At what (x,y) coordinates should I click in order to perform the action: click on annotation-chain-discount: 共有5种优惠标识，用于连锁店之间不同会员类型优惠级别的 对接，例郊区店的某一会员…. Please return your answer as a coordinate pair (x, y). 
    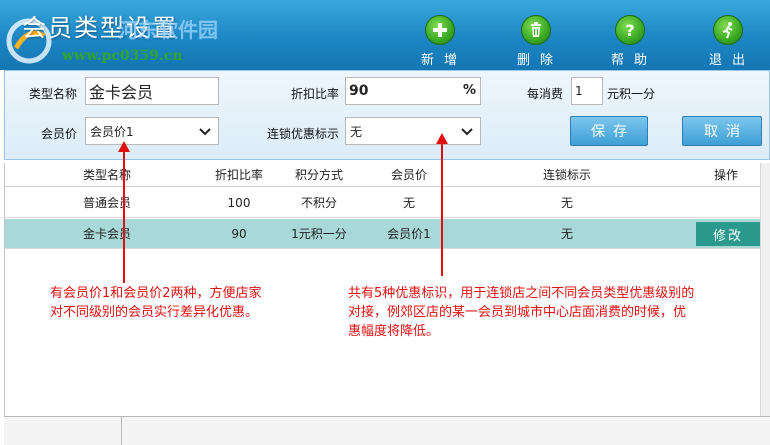
    Looking at the image, I should click on (521, 312).